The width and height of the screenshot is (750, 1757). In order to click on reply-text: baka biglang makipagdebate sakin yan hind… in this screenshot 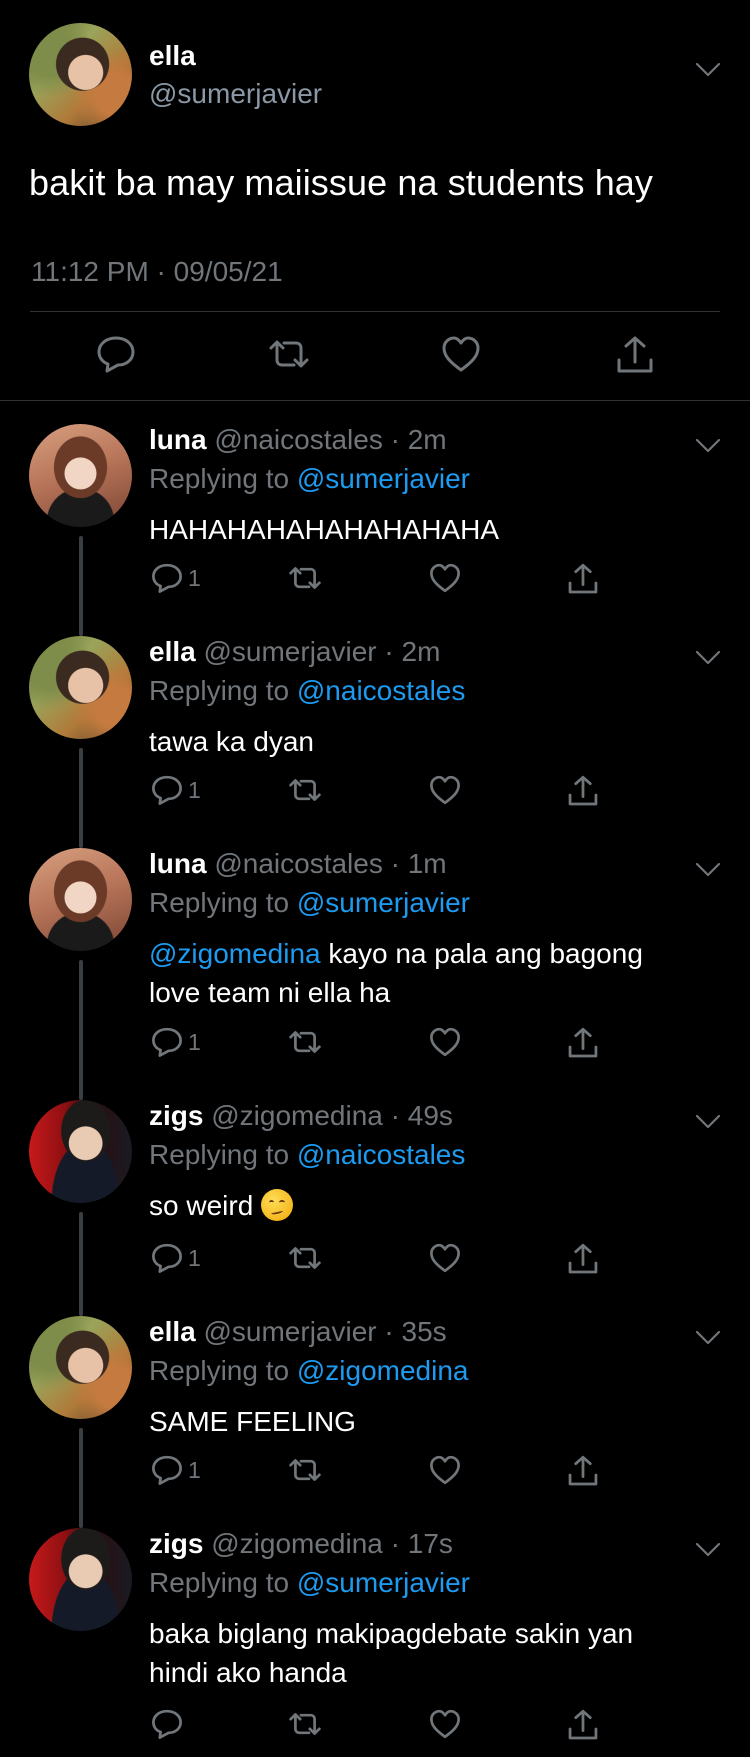, I will do `click(429, 1653)`.